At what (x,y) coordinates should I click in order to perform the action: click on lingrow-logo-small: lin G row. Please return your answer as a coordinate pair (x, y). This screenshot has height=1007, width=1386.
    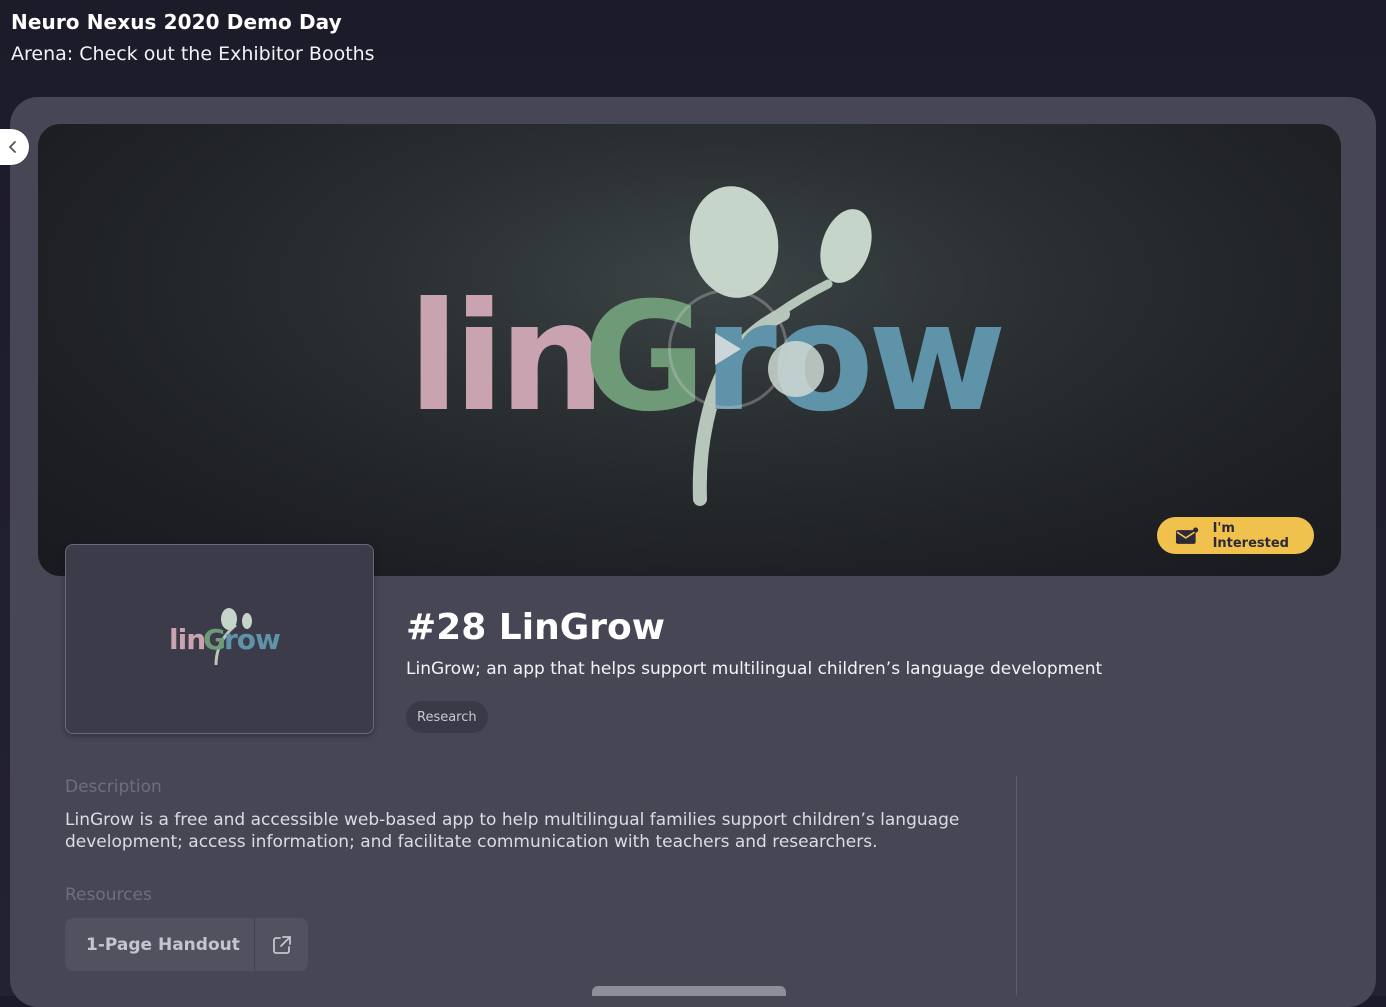
    Looking at the image, I should click on (225, 637).